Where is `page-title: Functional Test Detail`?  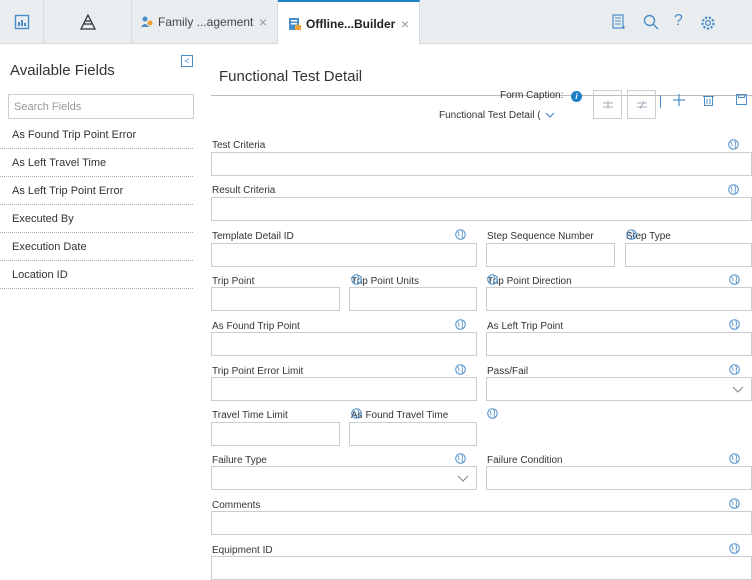 page-title: Functional Test Detail is located at coordinates (291, 76).